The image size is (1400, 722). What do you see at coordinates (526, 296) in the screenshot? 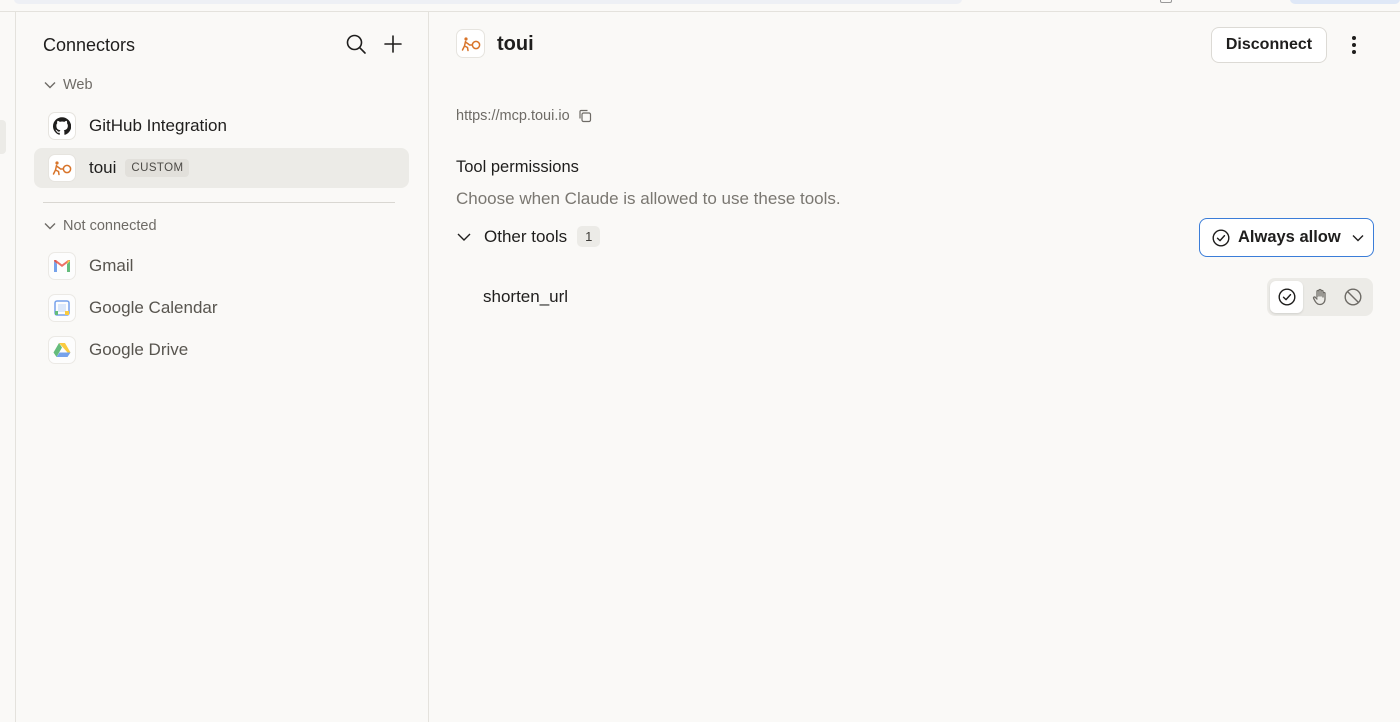
I see `tool-name: shorten_url` at bounding box center [526, 296].